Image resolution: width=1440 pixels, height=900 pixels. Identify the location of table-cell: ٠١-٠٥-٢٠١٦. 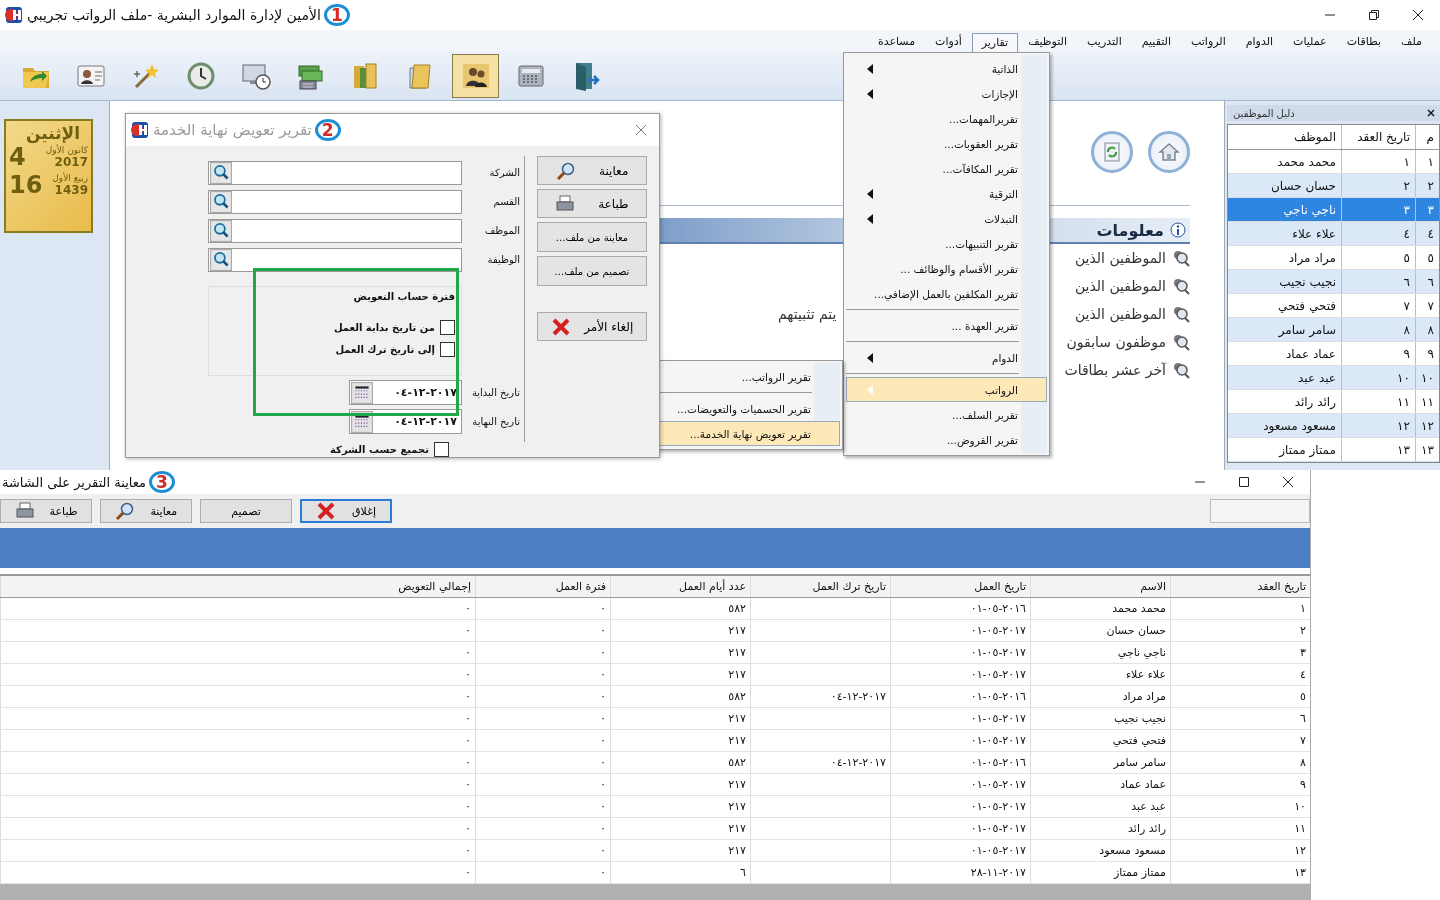
(998, 762).